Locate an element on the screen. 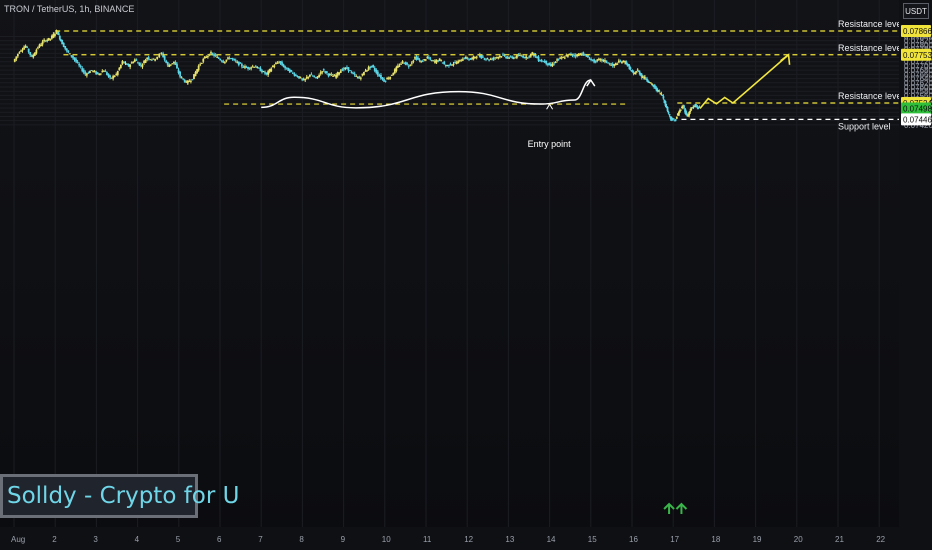 This screenshot has width=932, height=550. watermark: Solldy - Crypto for U is located at coordinates (119, 496).